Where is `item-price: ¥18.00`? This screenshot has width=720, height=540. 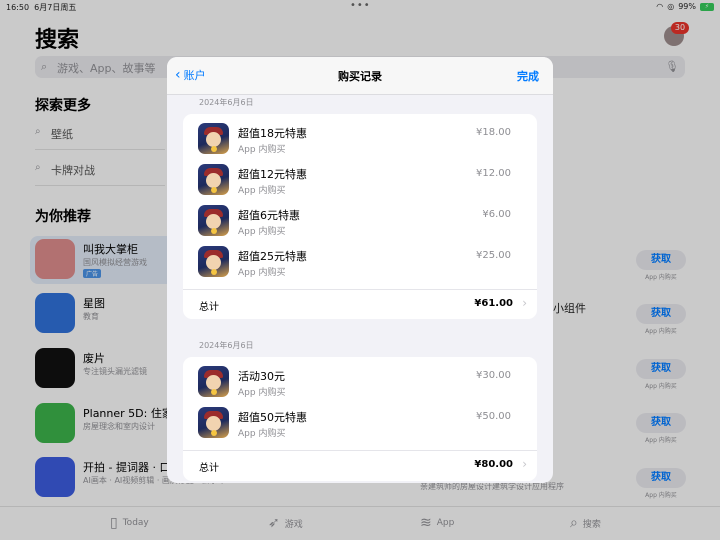 item-price: ¥18.00 is located at coordinates (493, 132).